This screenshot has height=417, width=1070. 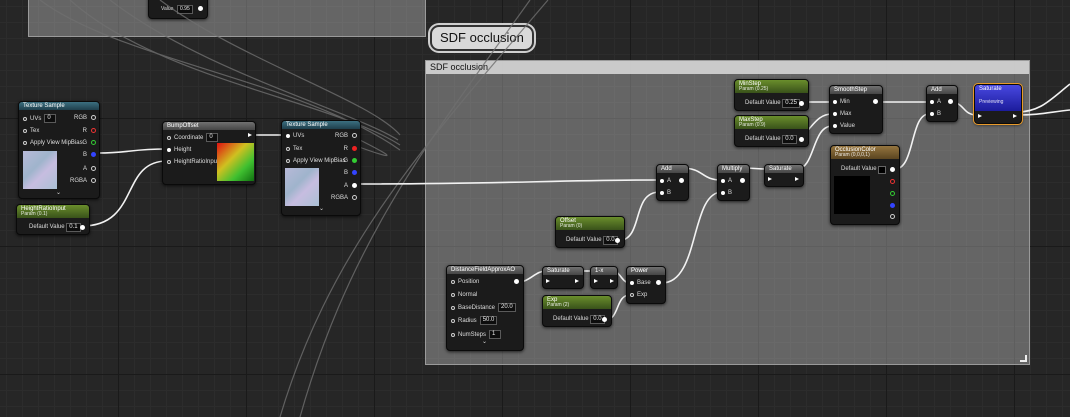 I want to click on multiply-node: Multiply A B, so click(x=733, y=182).